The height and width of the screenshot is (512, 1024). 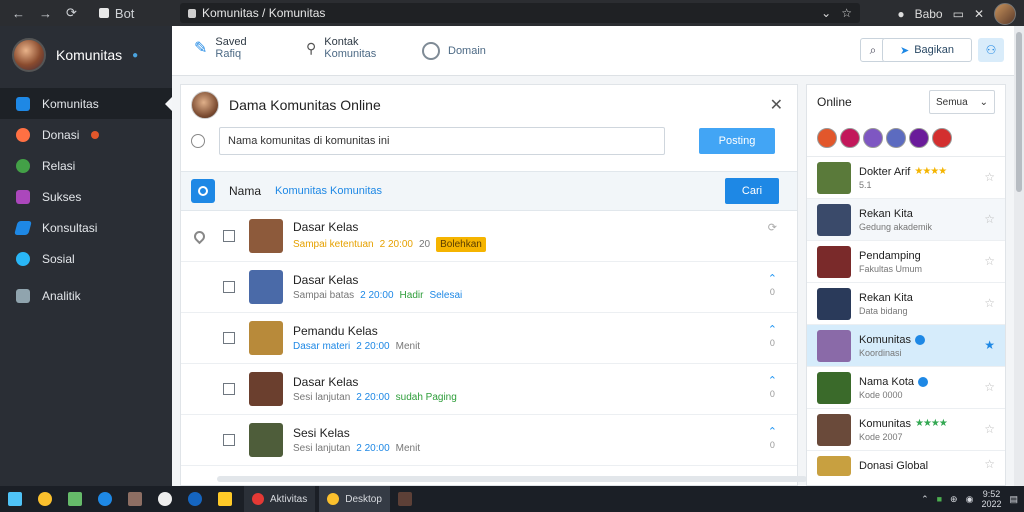 I want to click on search-taskbar-icon, so click(x=45, y=499).